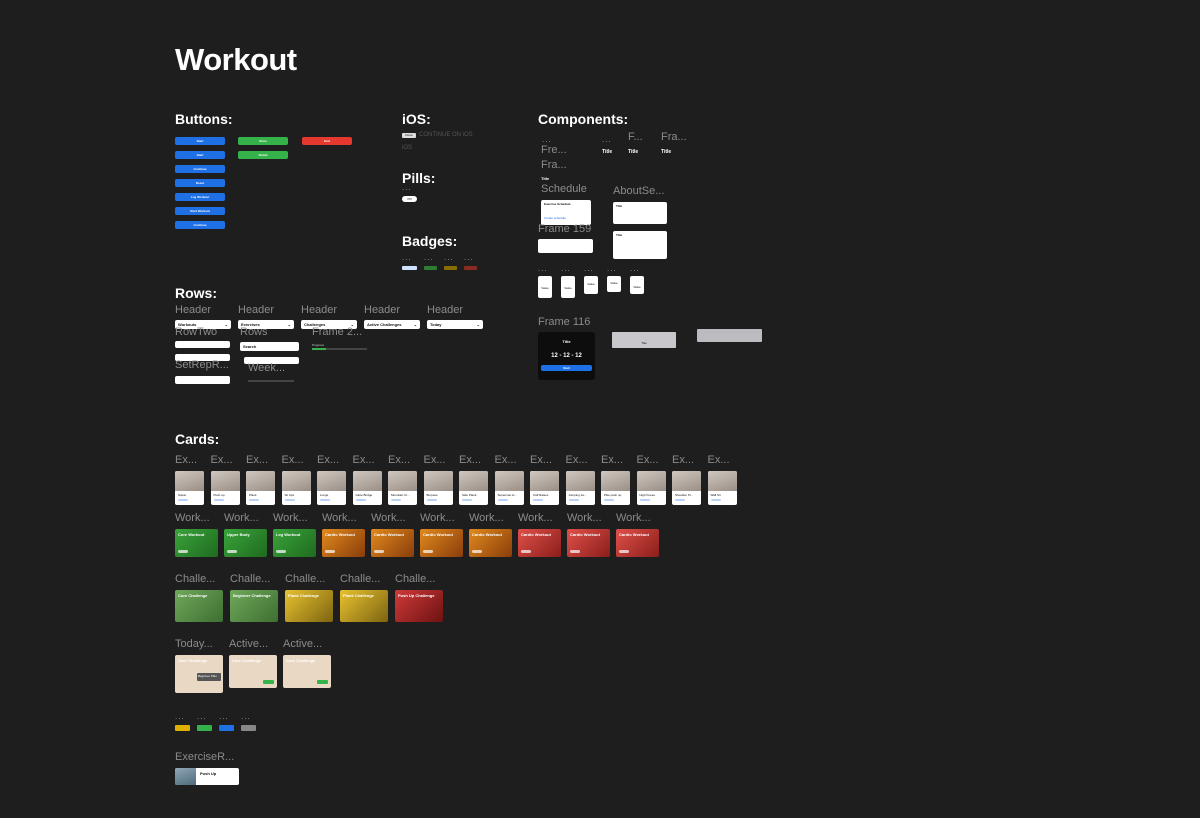 The width and height of the screenshot is (1200, 818). I want to click on exercise-card: Sit Ups, so click(296, 488).